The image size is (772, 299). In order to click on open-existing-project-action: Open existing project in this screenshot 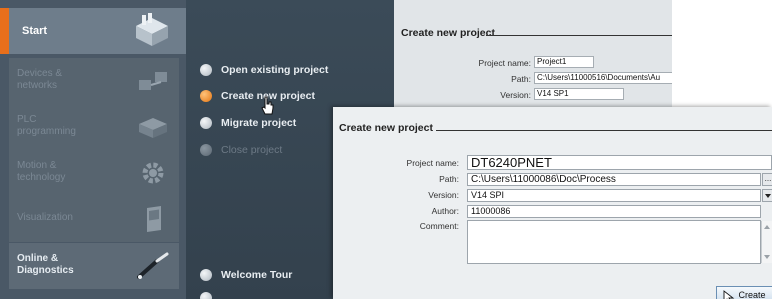, I will do `click(264, 70)`.